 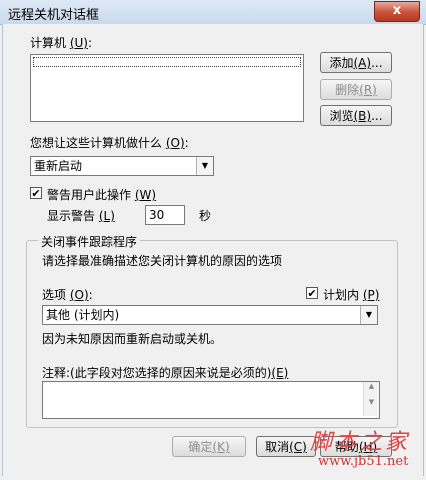 What do you see at coordinates (106, 216) in the screenshot?
I see `display-warning-key: (L)` at bounding box center [106, 216].